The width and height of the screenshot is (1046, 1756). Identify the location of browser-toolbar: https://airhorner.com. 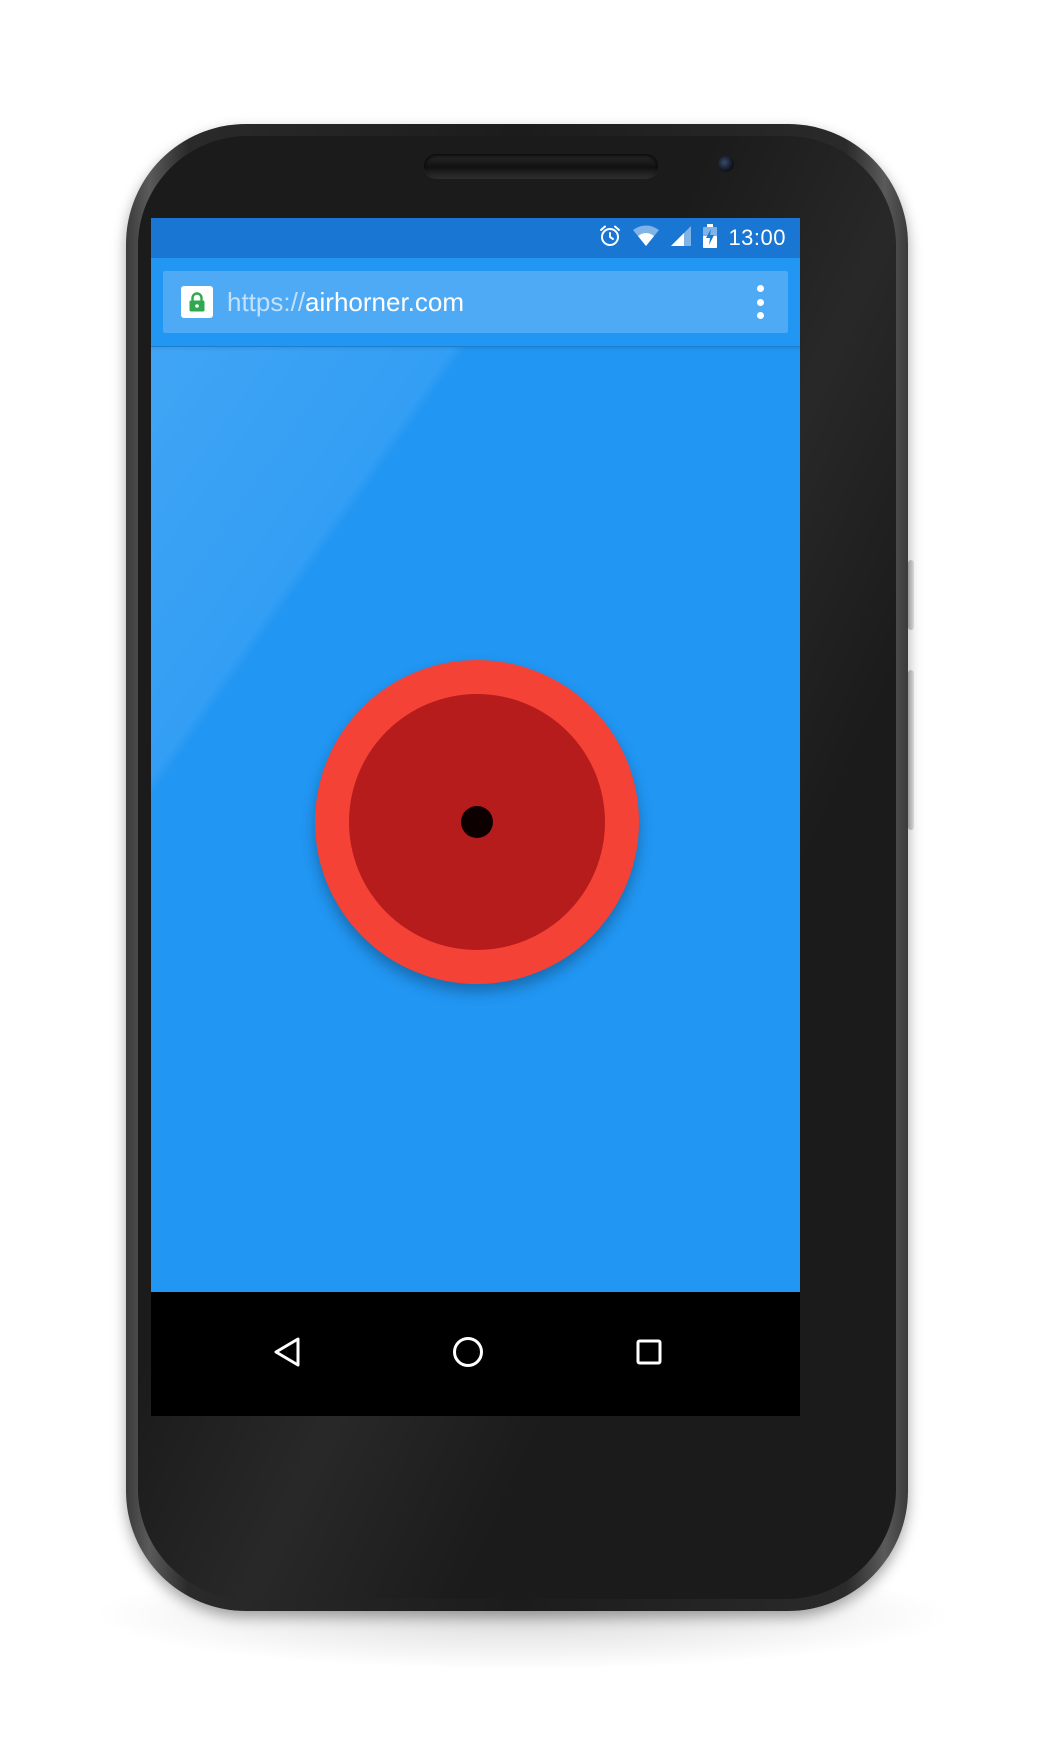
(475, 302).